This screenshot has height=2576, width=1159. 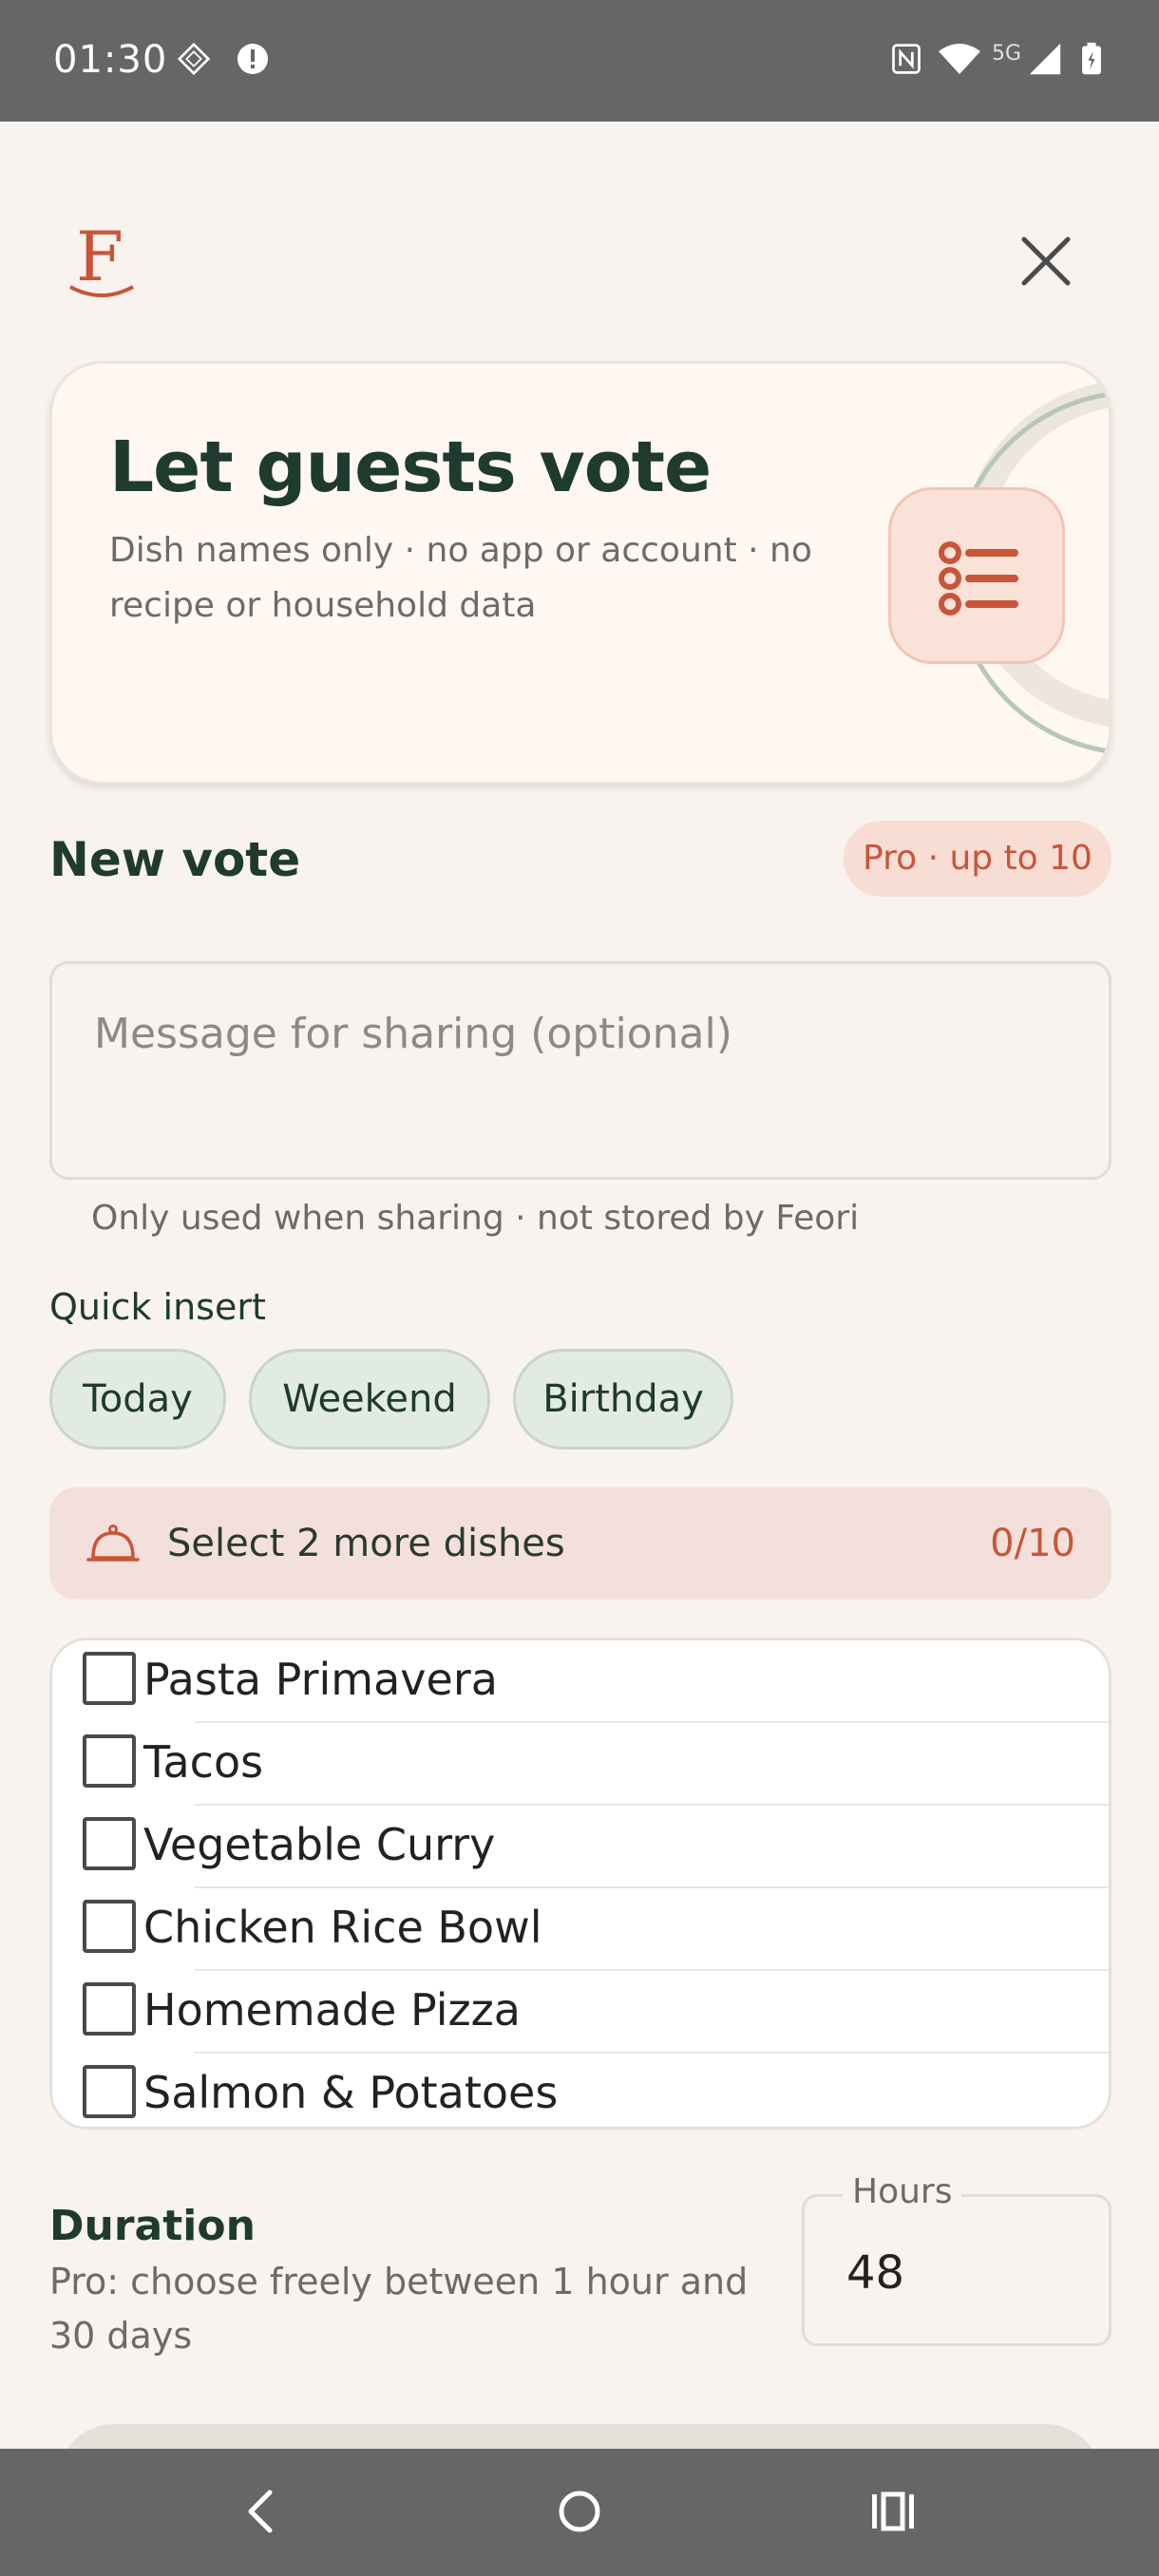 I want to click on status-bar: 01:30 5G, so click(x=579, y=61).